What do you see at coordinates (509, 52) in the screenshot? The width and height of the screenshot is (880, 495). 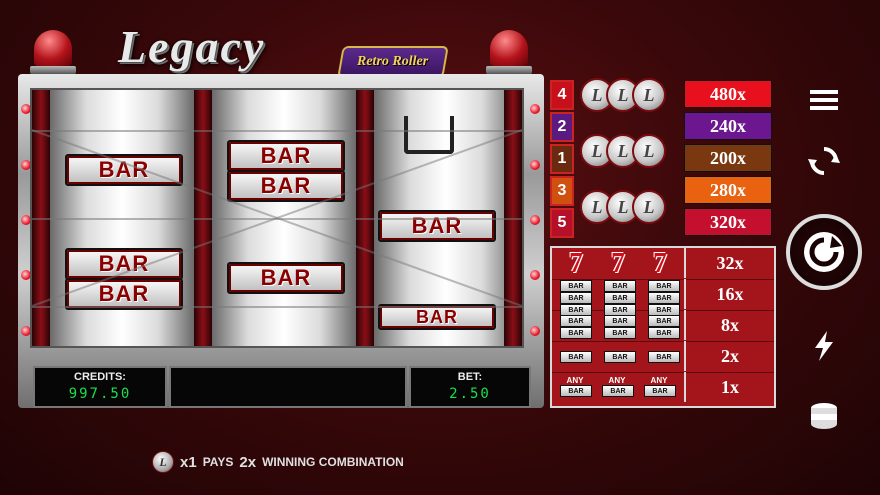 I see `right-siren-icon` at bounding box center [509, 52].